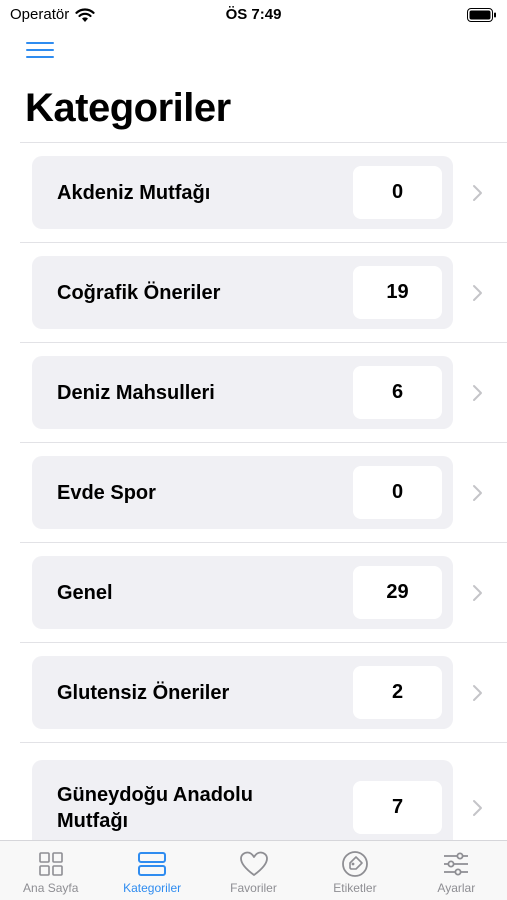 The image size is (507, 900). What do you see at coordinates (355, 888) in the screenshot?
I see `tab-label: Etiketler` at bounding box center [355, 888].